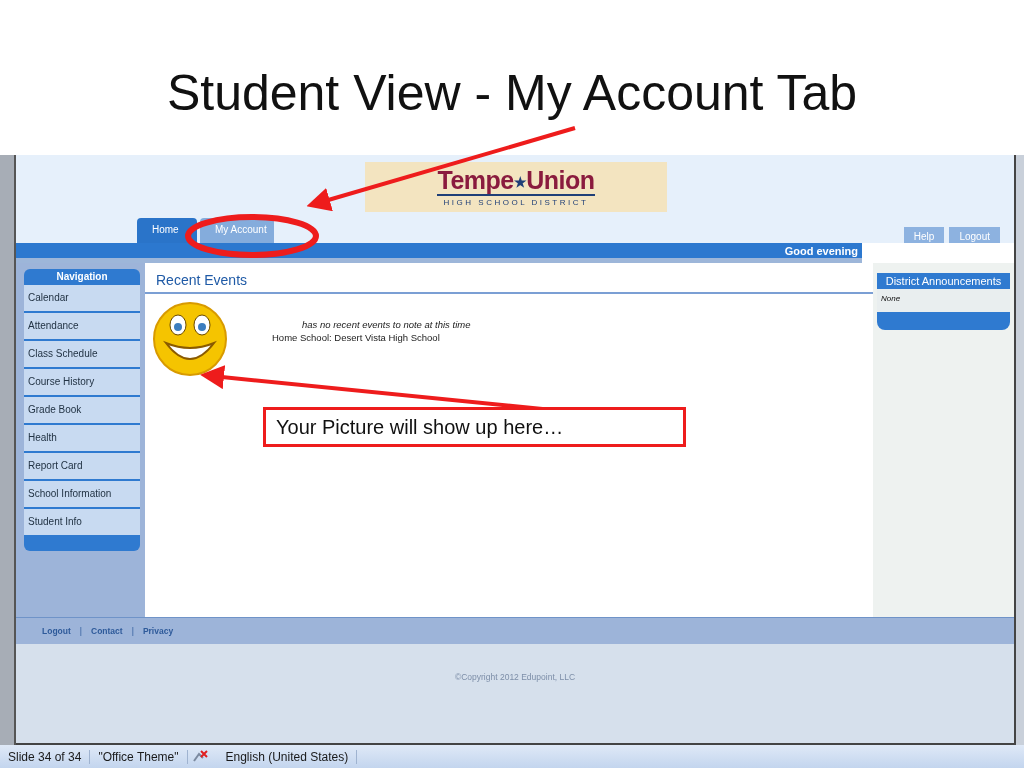 This screenshot has width=1024, height=768. Describe the element at coordinates (167, 230) in the screenshot. I see `nav-tab: Home` at that location.